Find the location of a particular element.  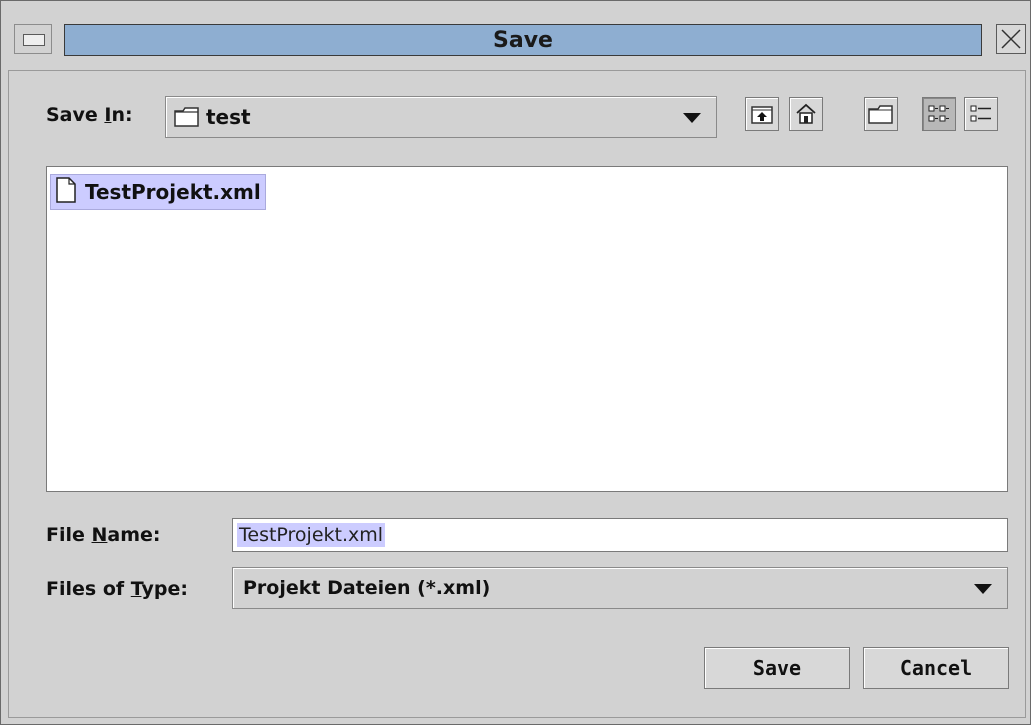

list-view-button is located at coordinates (939, 114).